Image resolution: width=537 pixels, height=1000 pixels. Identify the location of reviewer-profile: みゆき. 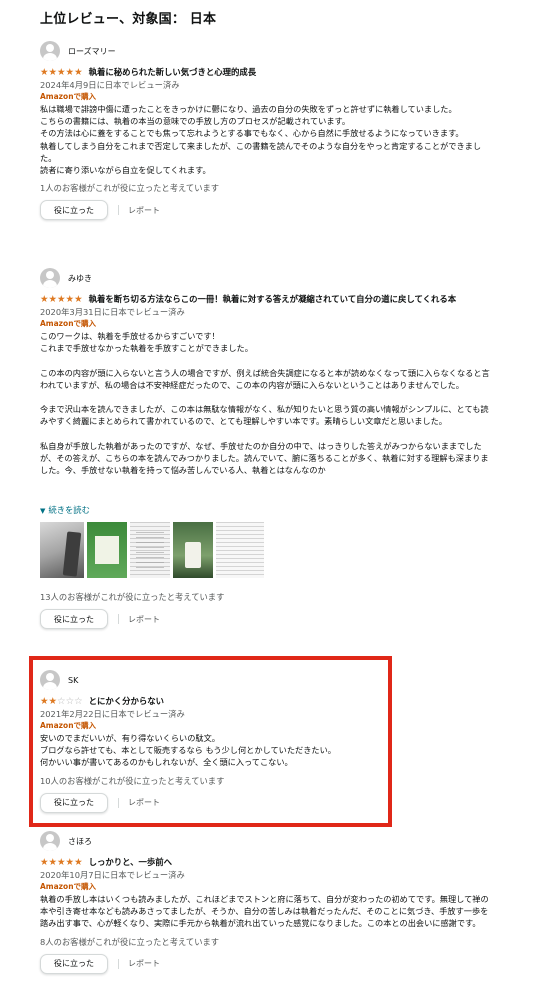
(267, 278).